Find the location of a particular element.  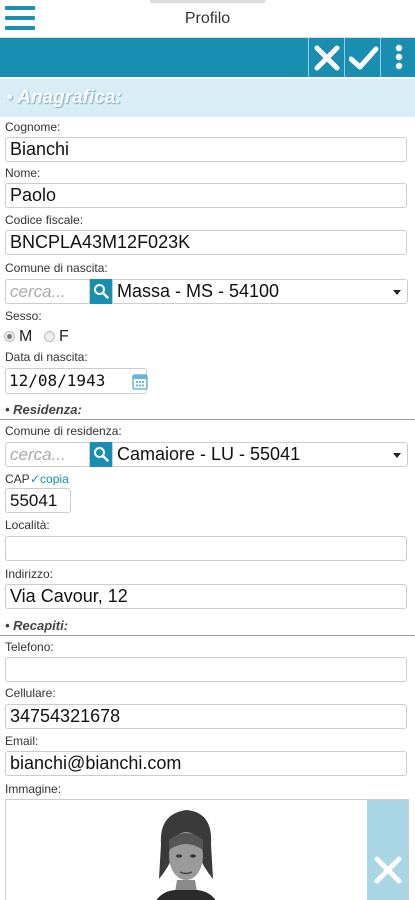

section-residenza-title: • Residenza: is located at coordinates (43, 409).